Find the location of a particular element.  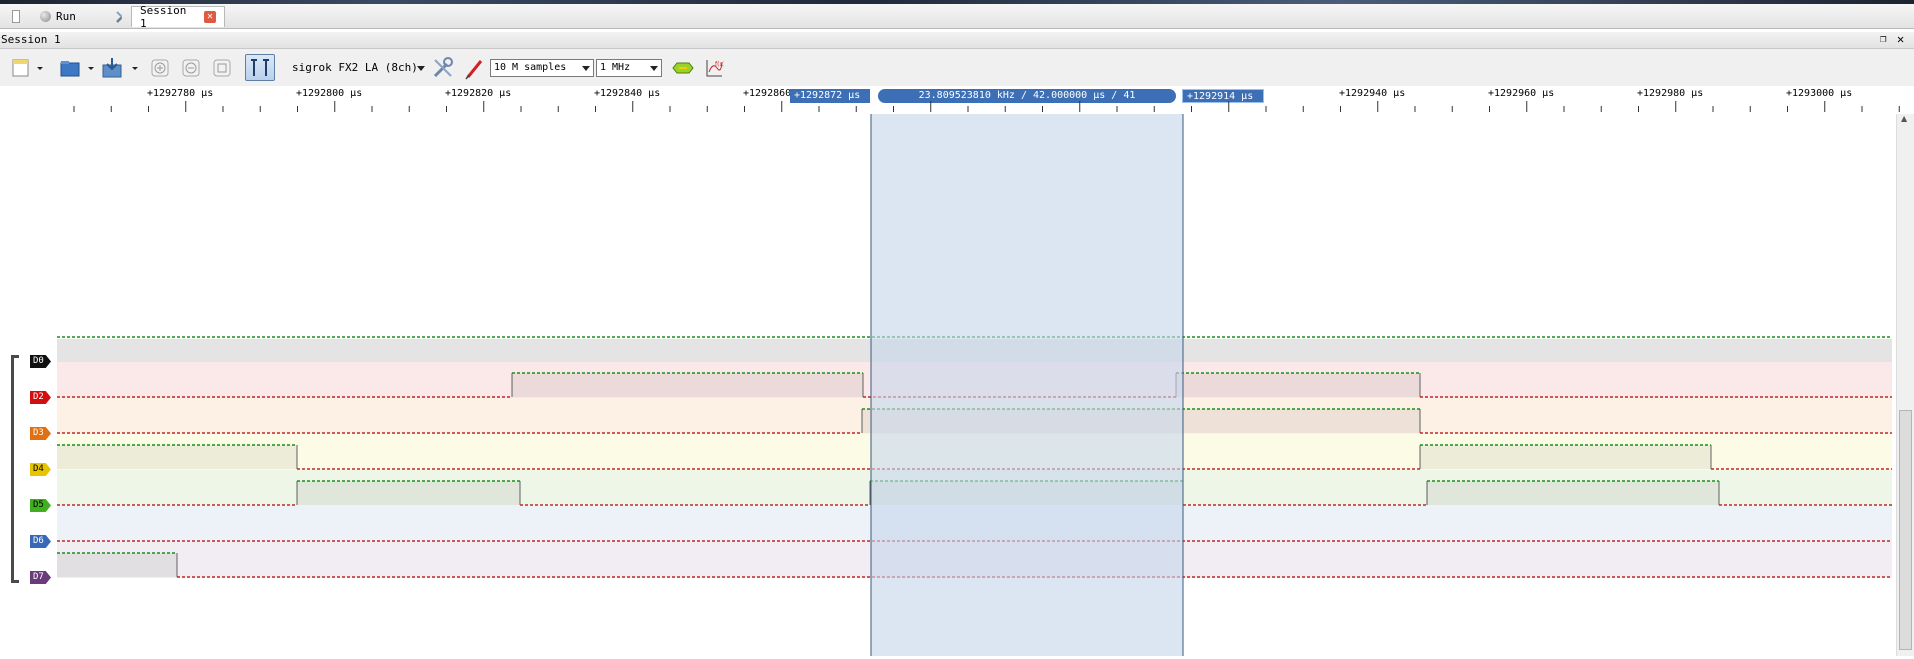

probe-pen-icon is located at coordinates (474, 70).